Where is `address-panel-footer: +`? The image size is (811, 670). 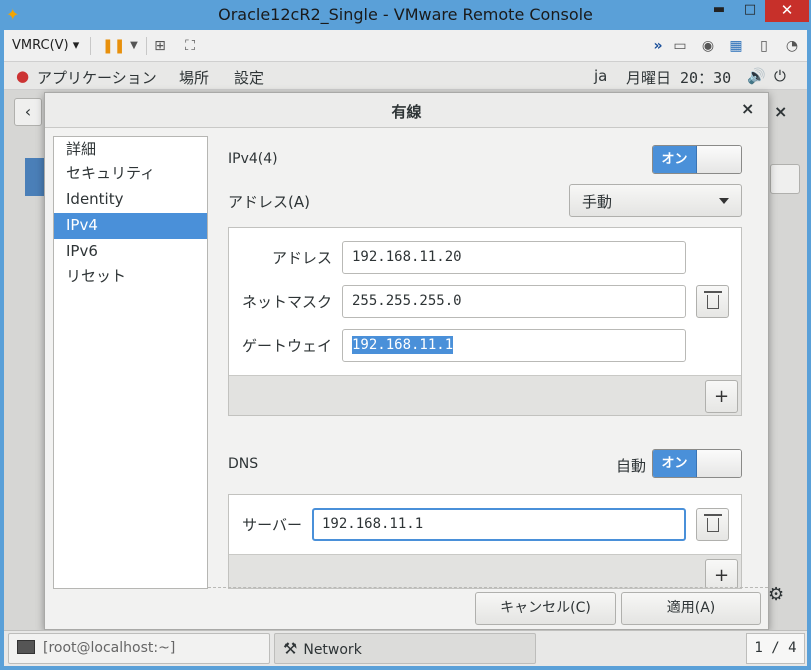
address-panel-footer: + is located at coordinates (485, 395).